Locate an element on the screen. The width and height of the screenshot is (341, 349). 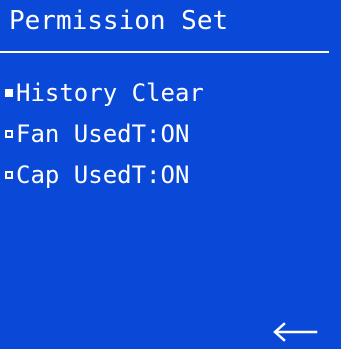
title-divider is located at coordinates (164, 52).